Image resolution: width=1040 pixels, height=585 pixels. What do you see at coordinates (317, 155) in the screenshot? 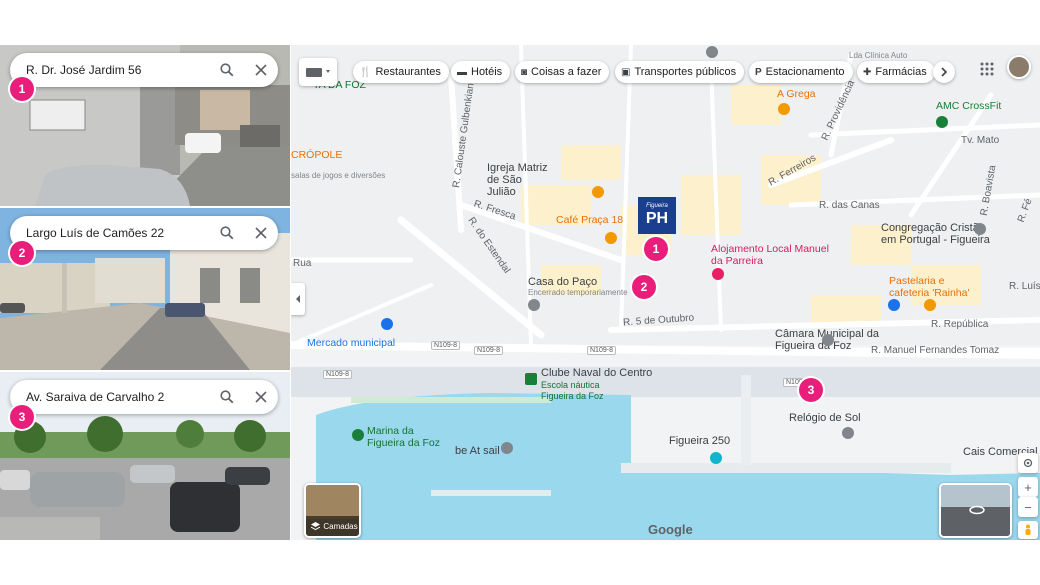
I see `place-label-cropole: CRÓPOLE` at bounding box center [317, 155].